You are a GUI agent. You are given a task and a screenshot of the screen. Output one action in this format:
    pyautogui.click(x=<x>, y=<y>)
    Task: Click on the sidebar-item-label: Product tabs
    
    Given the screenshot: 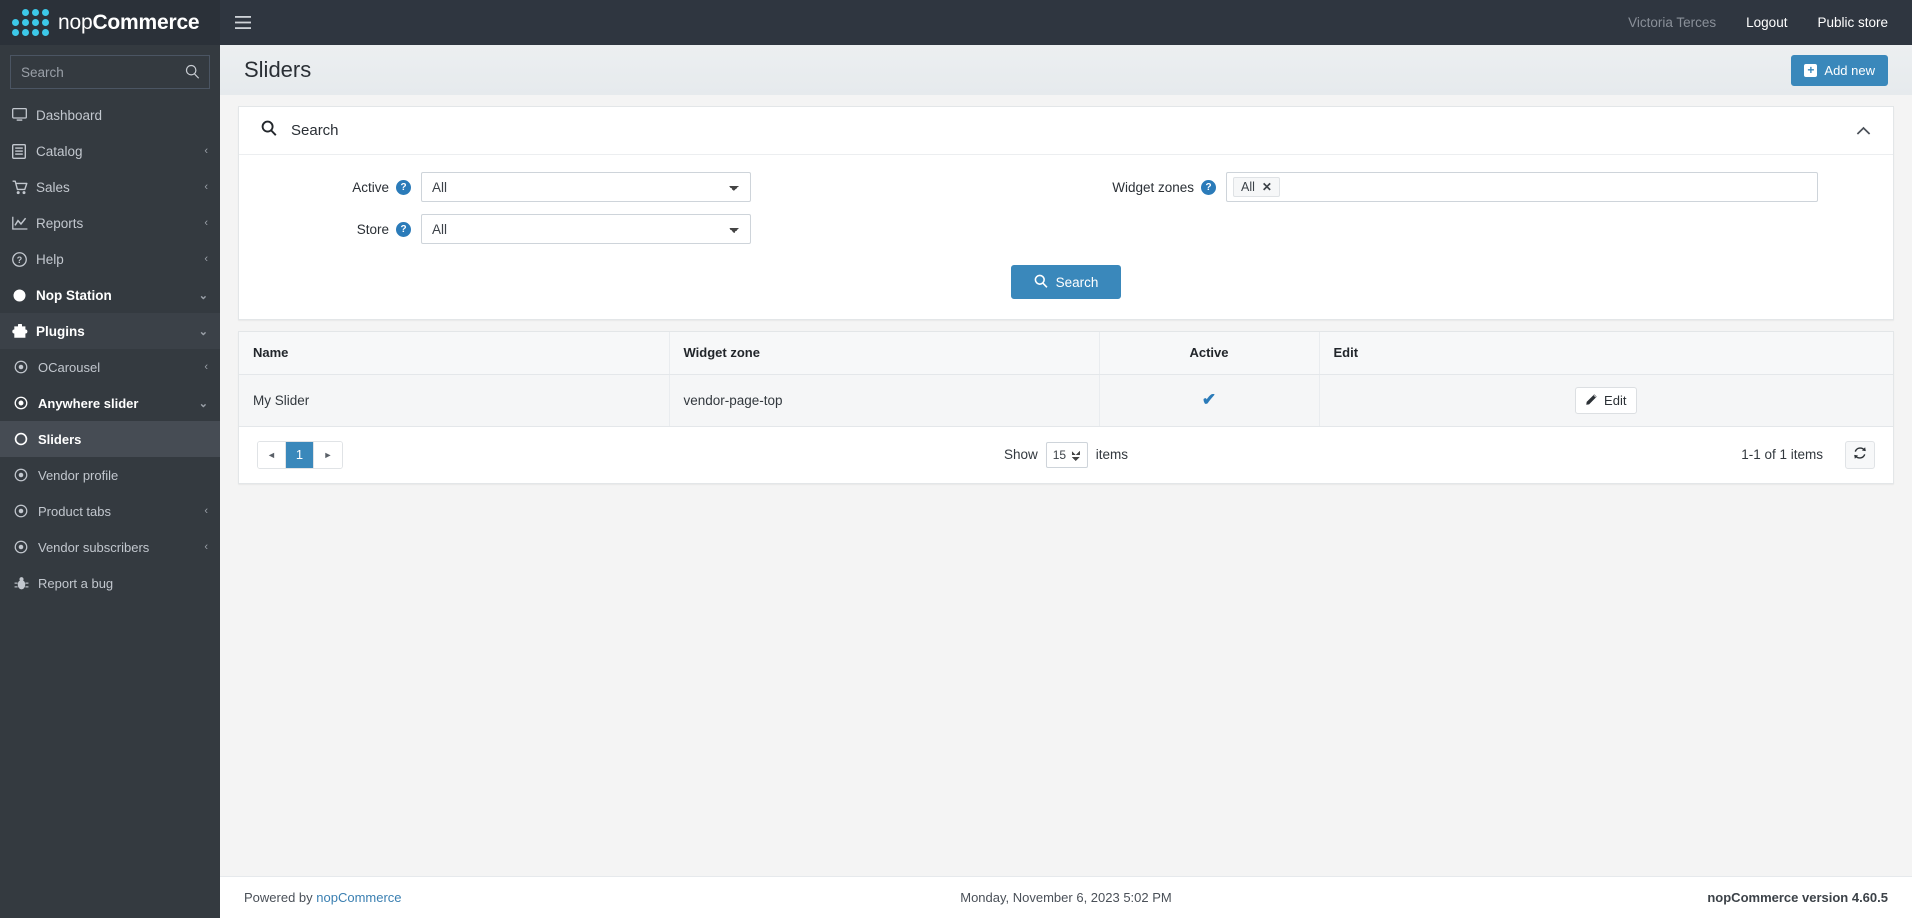 What is the action you would take?
    pyautogui.click(x=74, y=511)
    